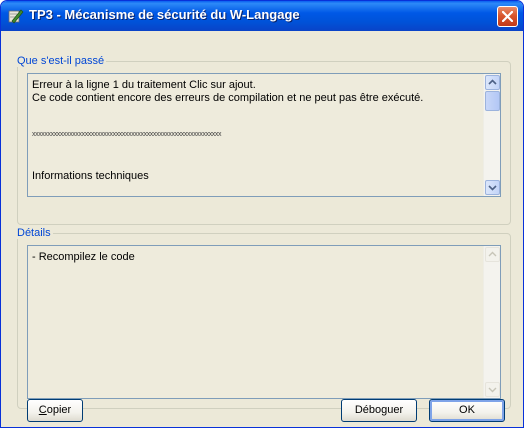  I want to click on windev-app-icon, so click(16, 16).